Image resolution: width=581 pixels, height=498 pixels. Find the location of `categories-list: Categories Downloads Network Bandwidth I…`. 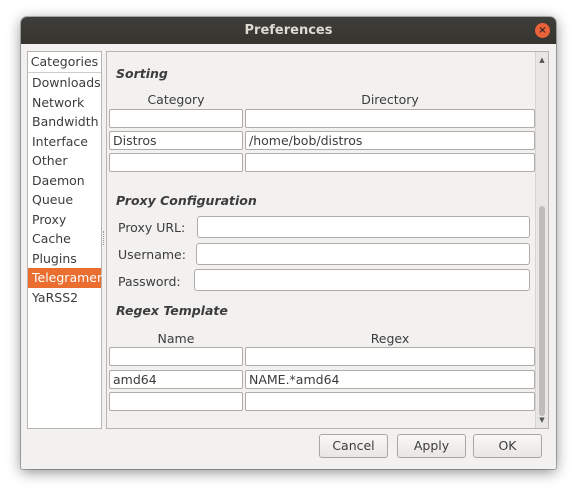

categories-list: Categories Downloads Network Bandwidth I… is located at coordinates (64, 240).